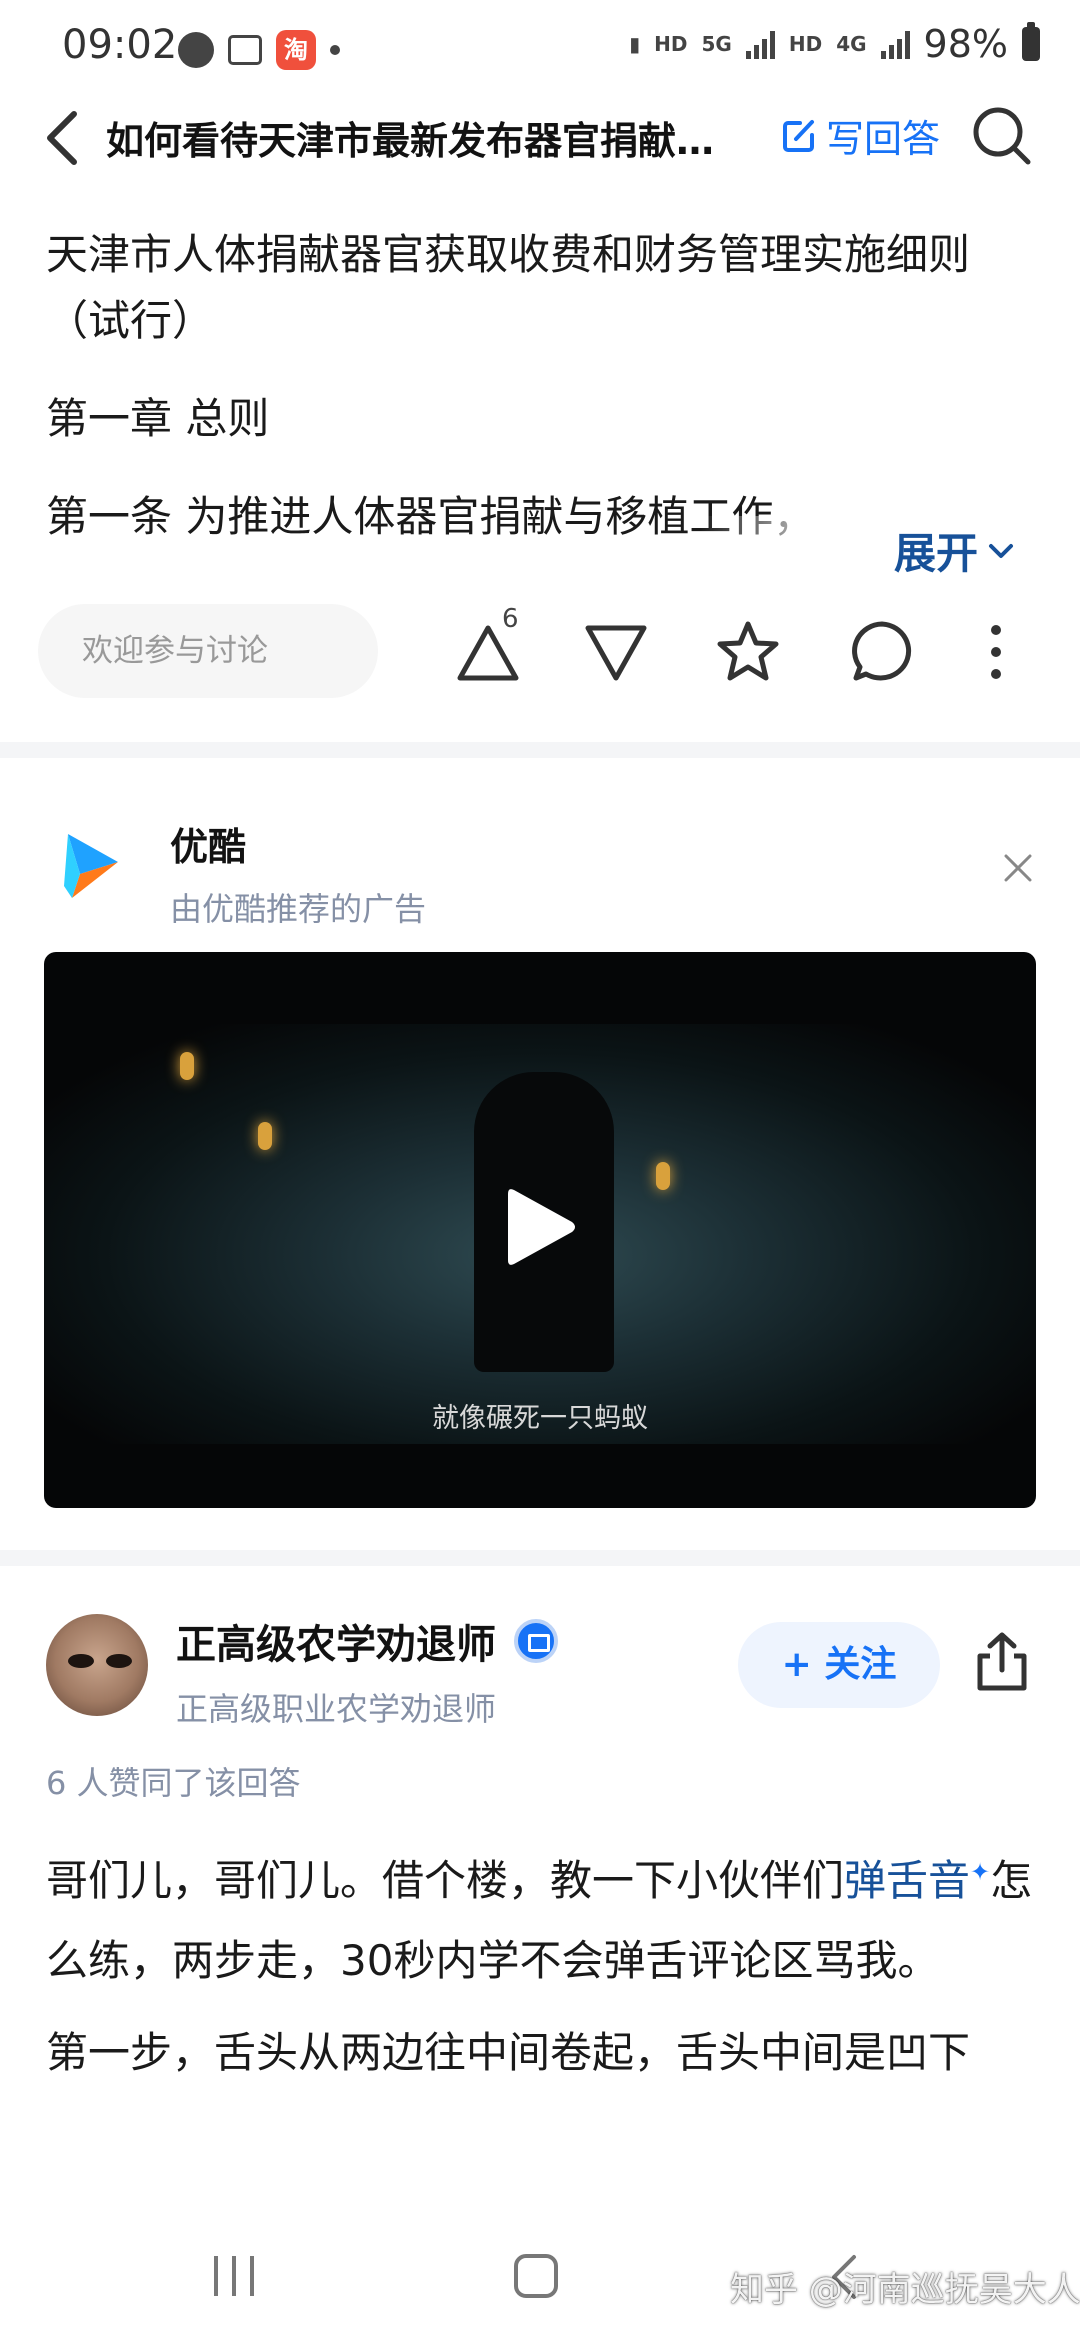 The image size is (1080, 2340). What do you see at coordinates (980, 1872) in the screenshot?
I see `sparkle-icon: ✦` at bounding box center [980, 1872].